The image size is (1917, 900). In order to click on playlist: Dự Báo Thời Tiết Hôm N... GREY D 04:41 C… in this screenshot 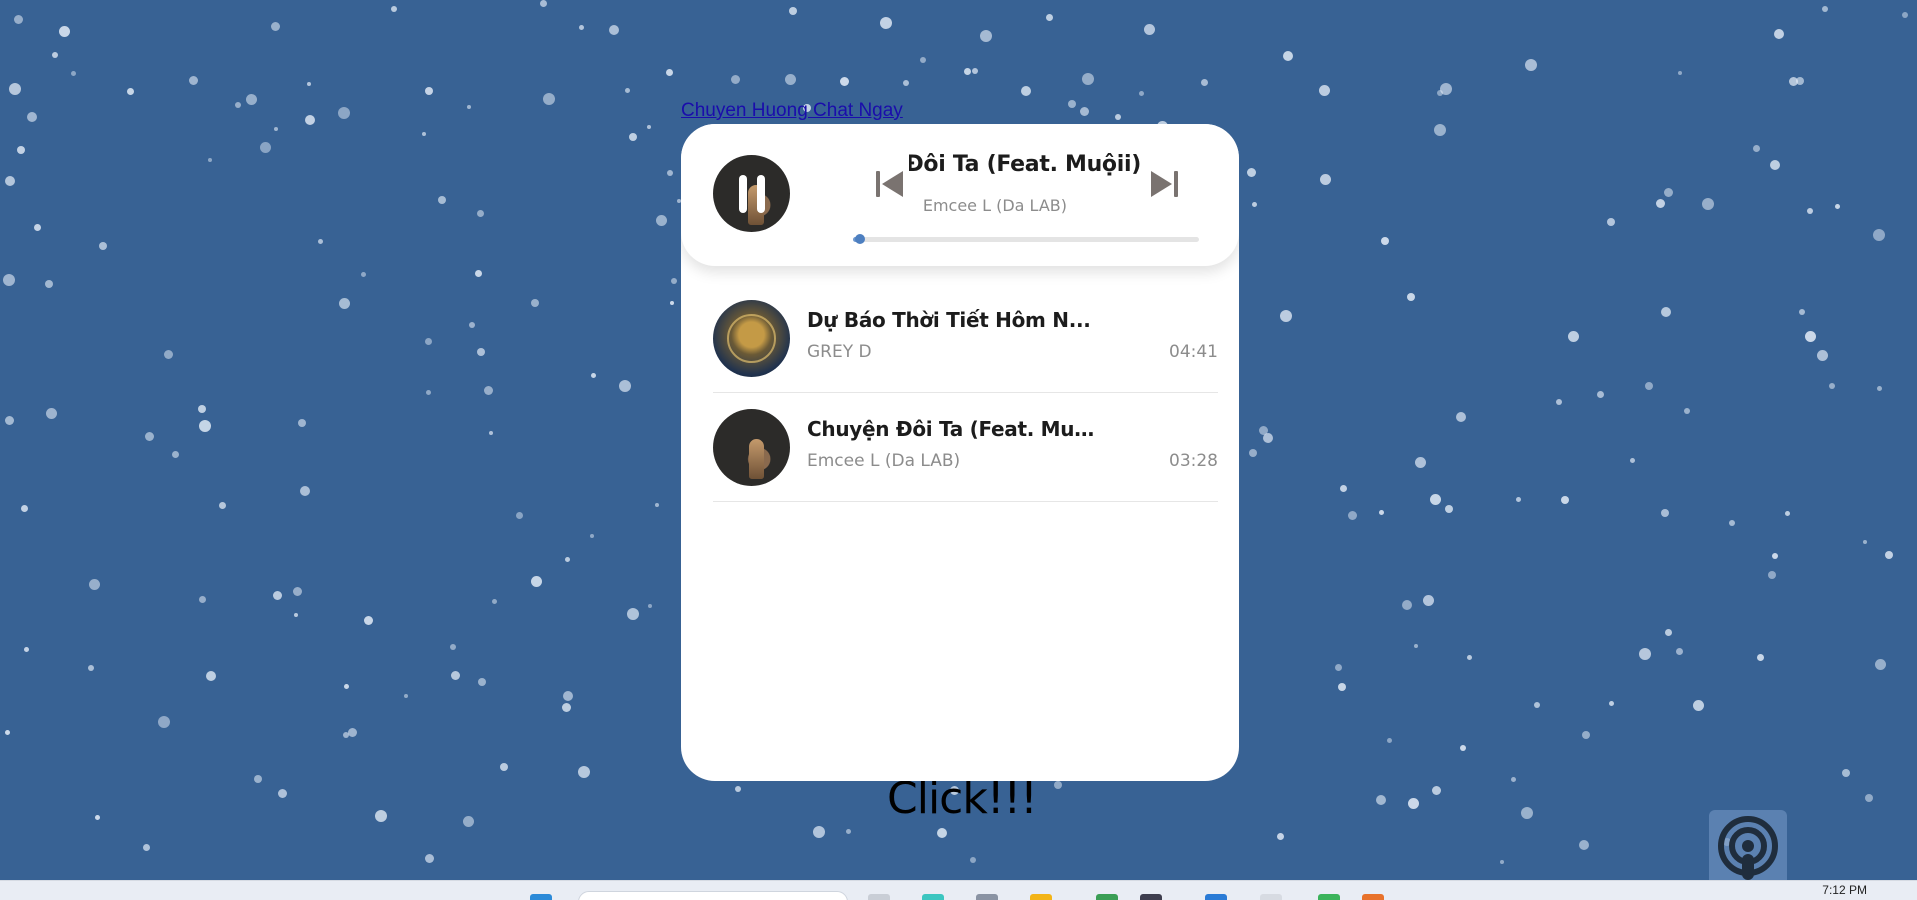, I will do `click(960, 393)`.